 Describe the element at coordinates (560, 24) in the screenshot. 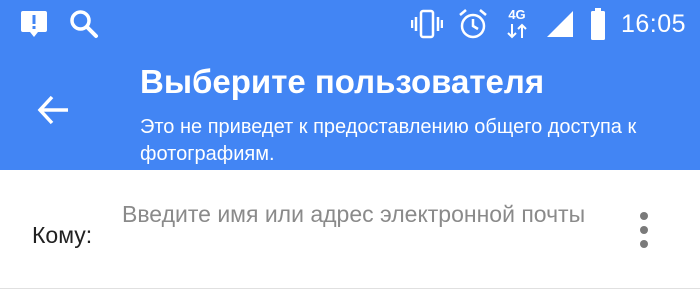

I see `signal-icon` at that location.